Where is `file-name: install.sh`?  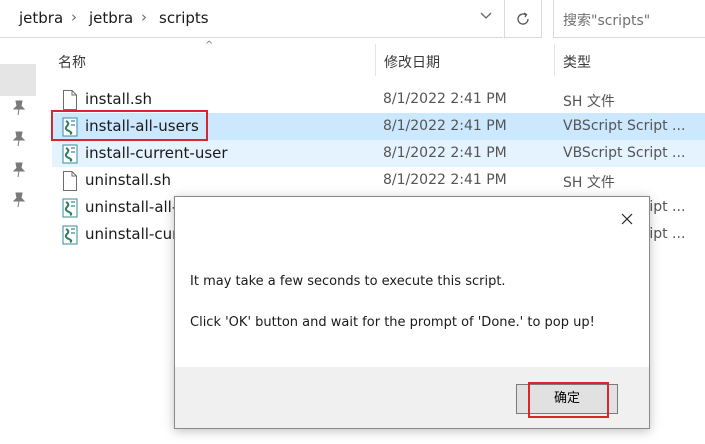
file-name: install.sh is located at coordinates (118, 99).